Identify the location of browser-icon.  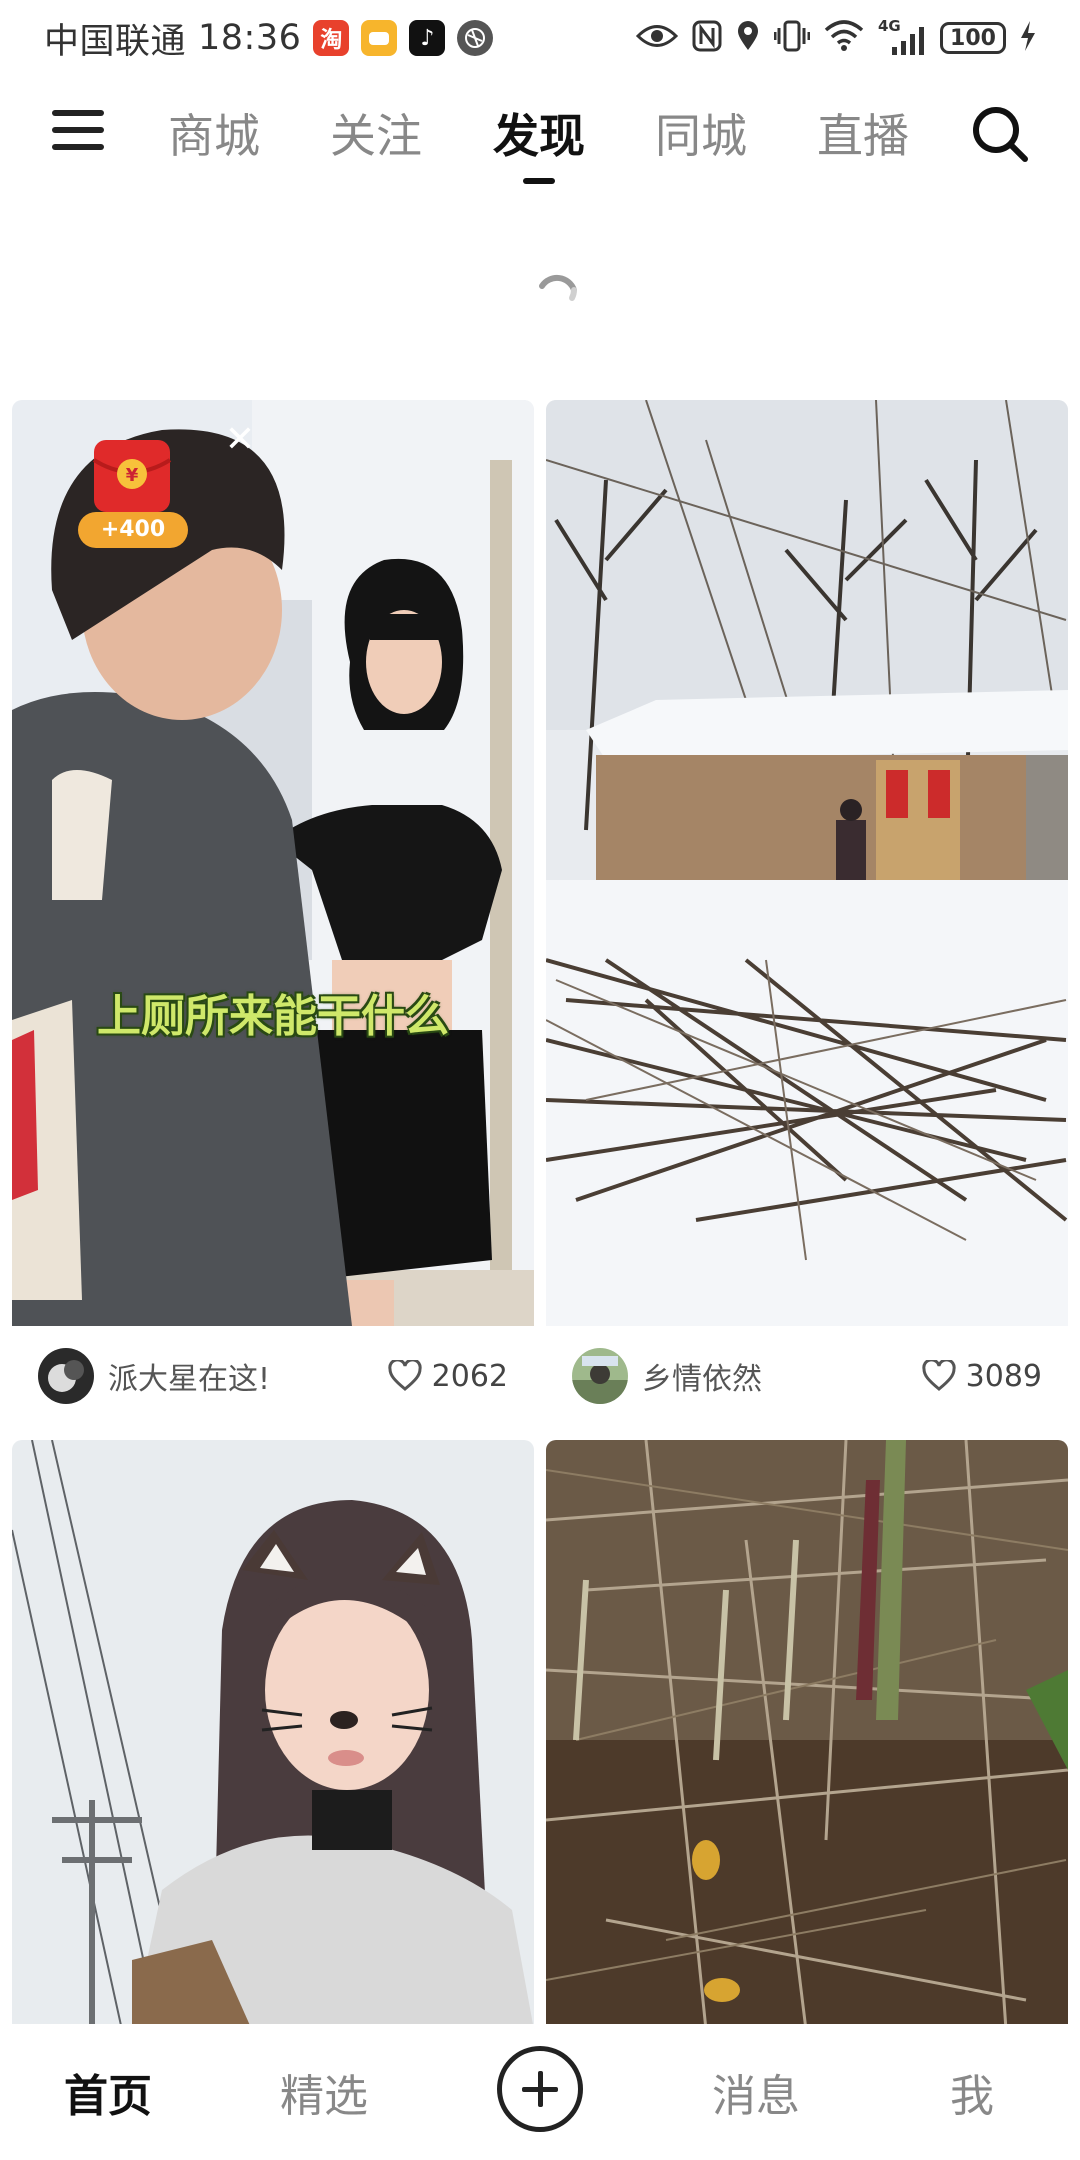
(475, 38).